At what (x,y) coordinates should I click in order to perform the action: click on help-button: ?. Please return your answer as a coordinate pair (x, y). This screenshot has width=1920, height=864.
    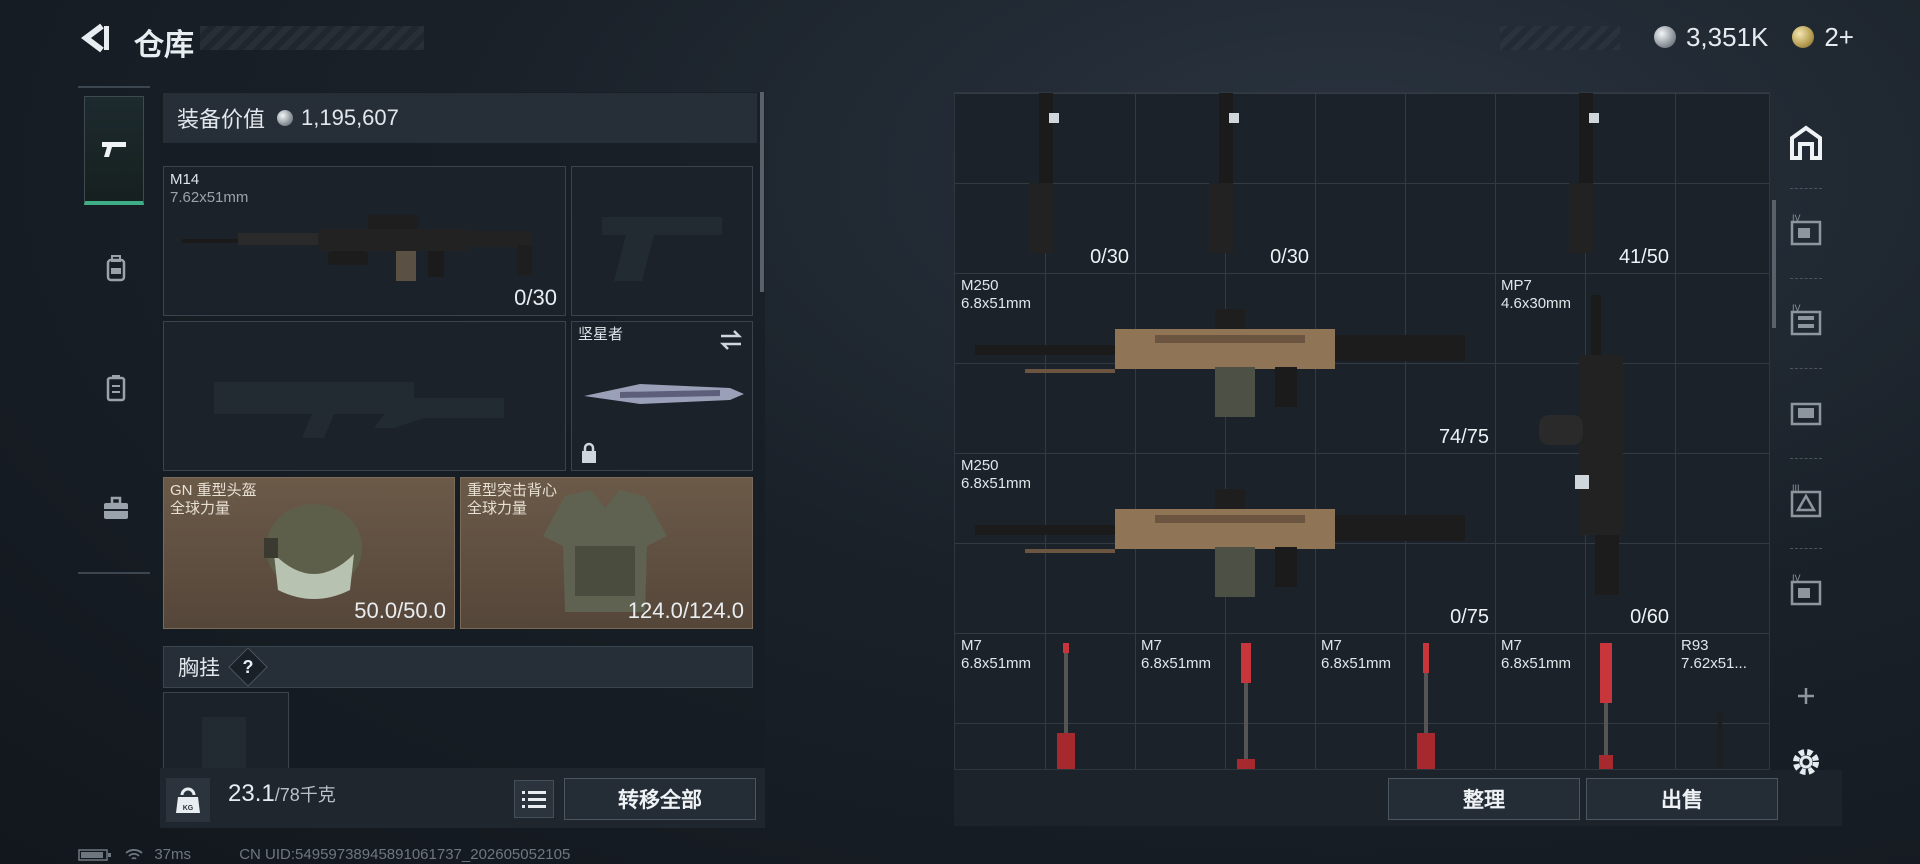
    Looking at the image, I should click on (248, 667).